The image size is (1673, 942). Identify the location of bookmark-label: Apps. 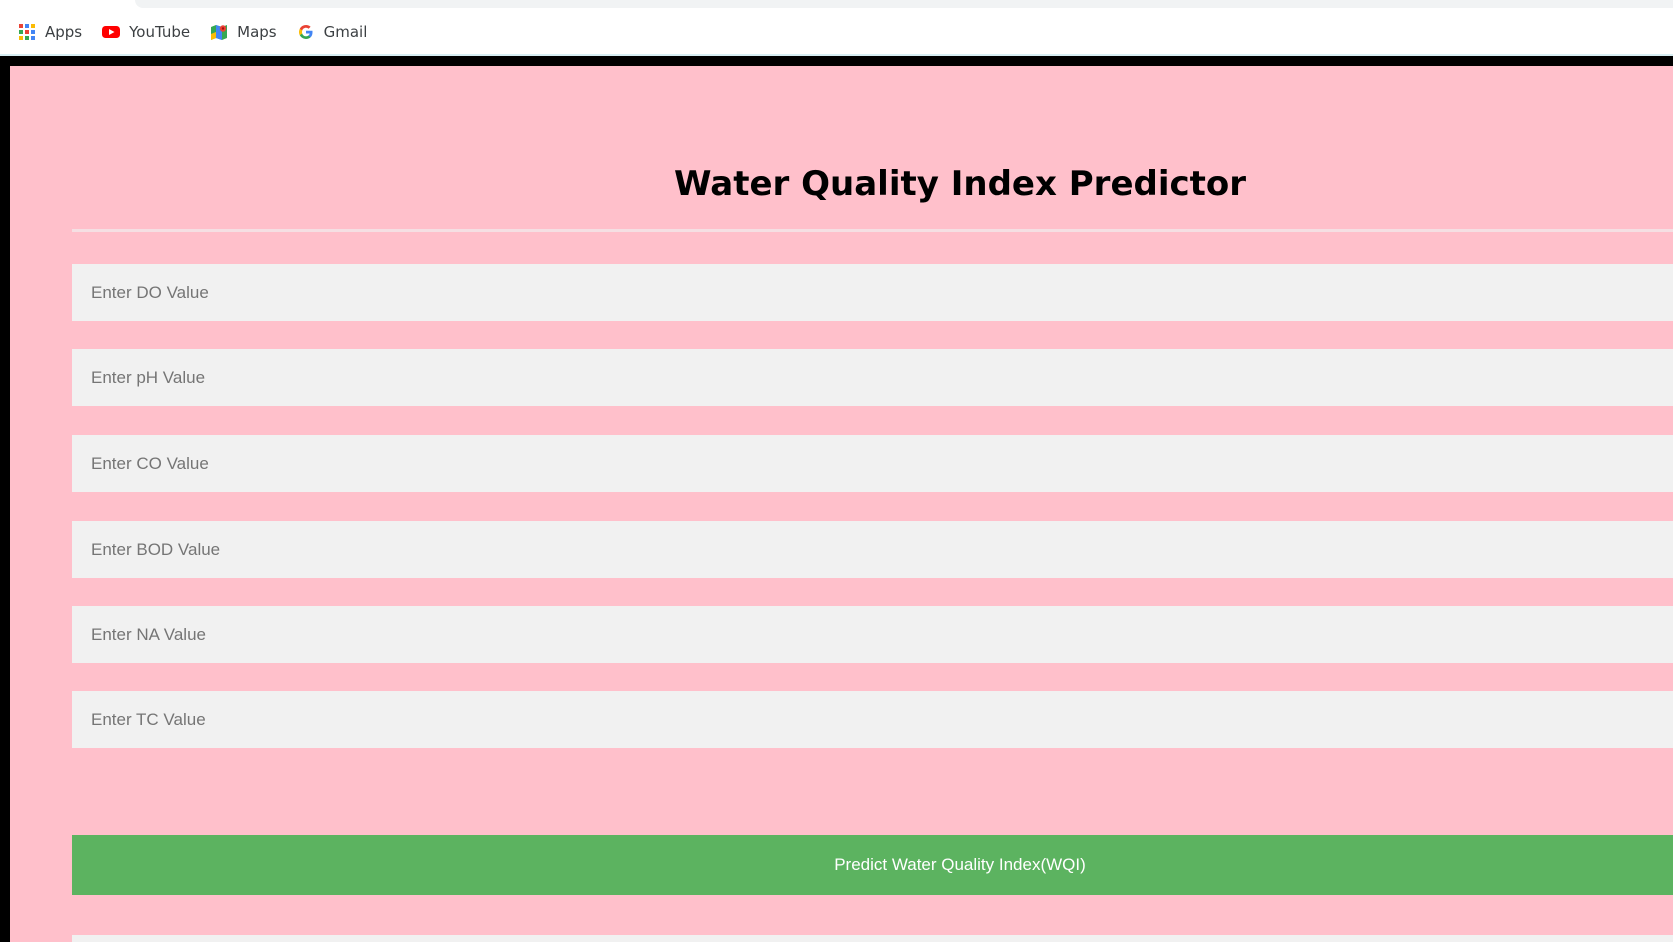
(64, 32).